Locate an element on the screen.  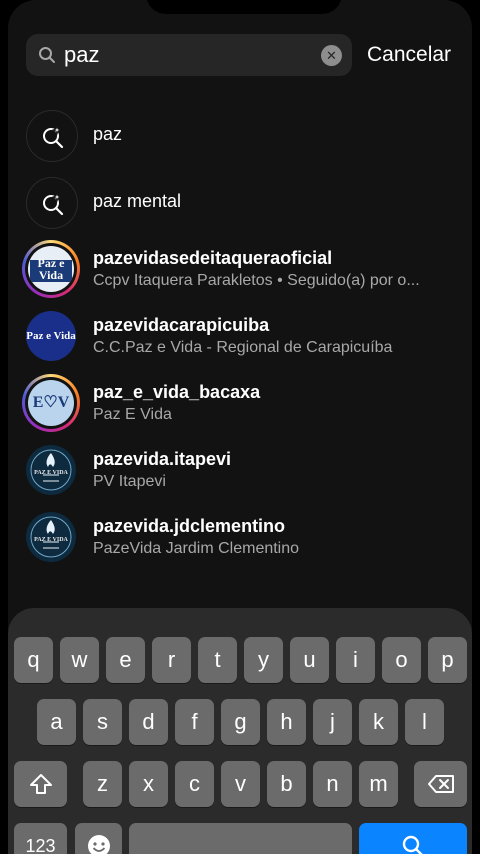
key-i: i is located at coordinates (355, 660).